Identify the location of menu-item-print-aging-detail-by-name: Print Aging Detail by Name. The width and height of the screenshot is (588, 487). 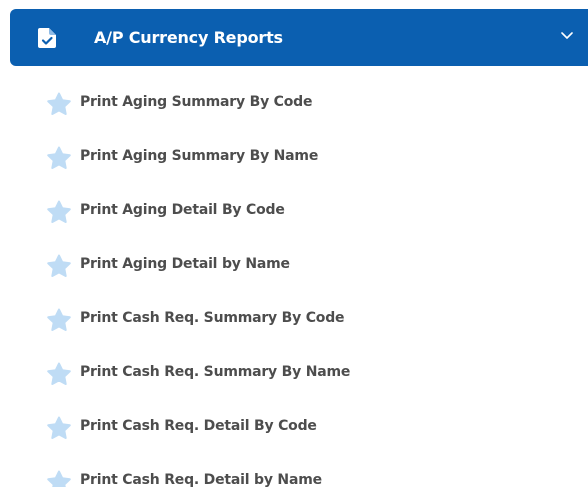
(294, 264).